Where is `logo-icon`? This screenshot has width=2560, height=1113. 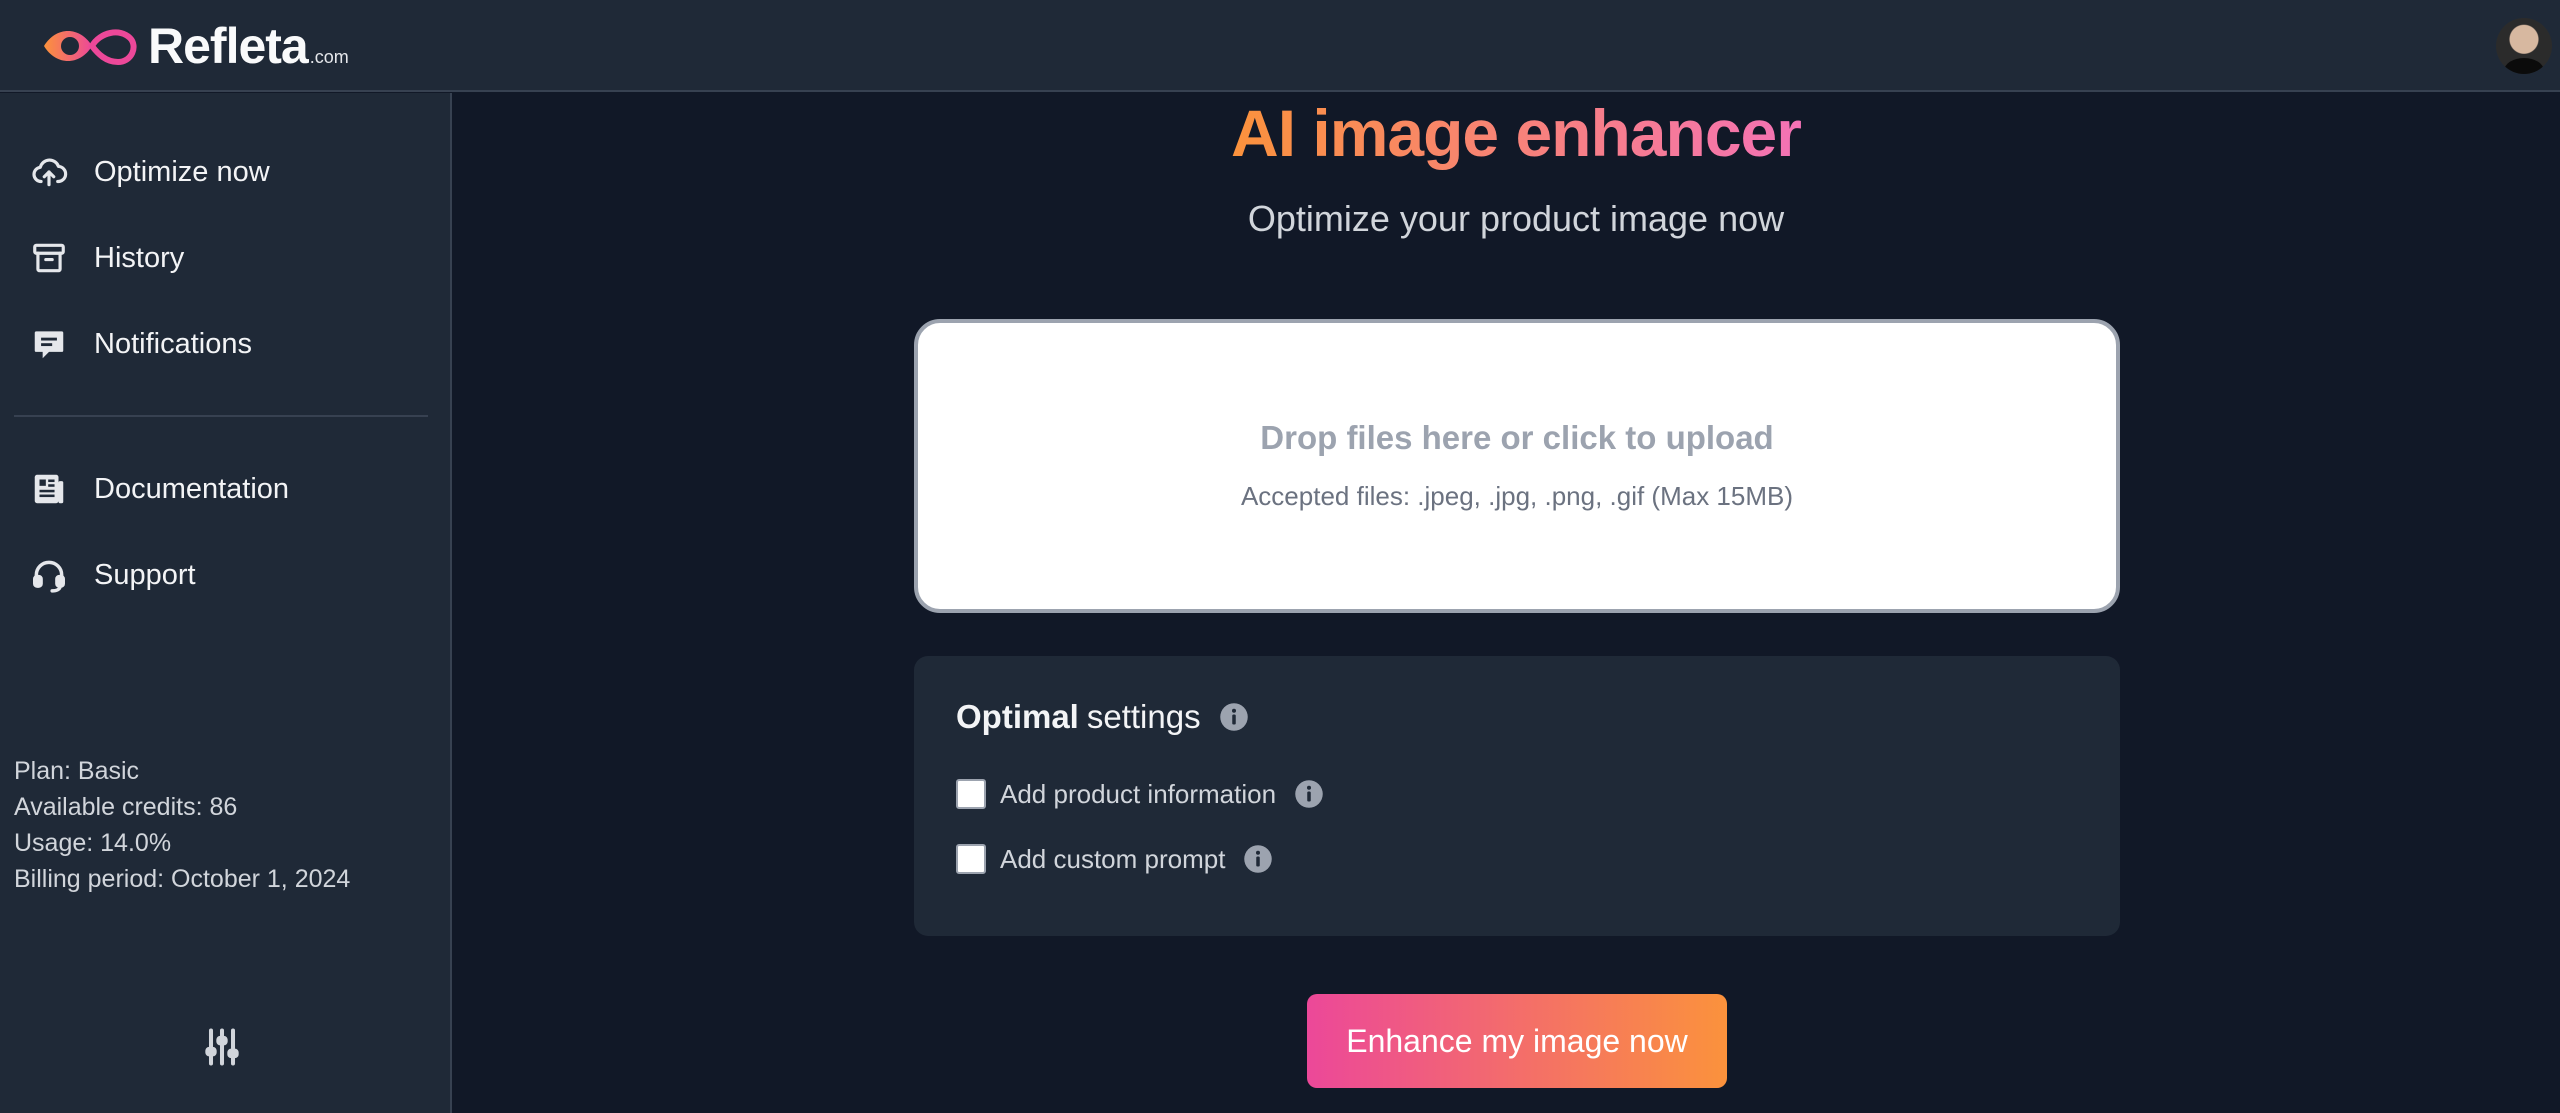 logo-icon is located at coordinates (90, 47).